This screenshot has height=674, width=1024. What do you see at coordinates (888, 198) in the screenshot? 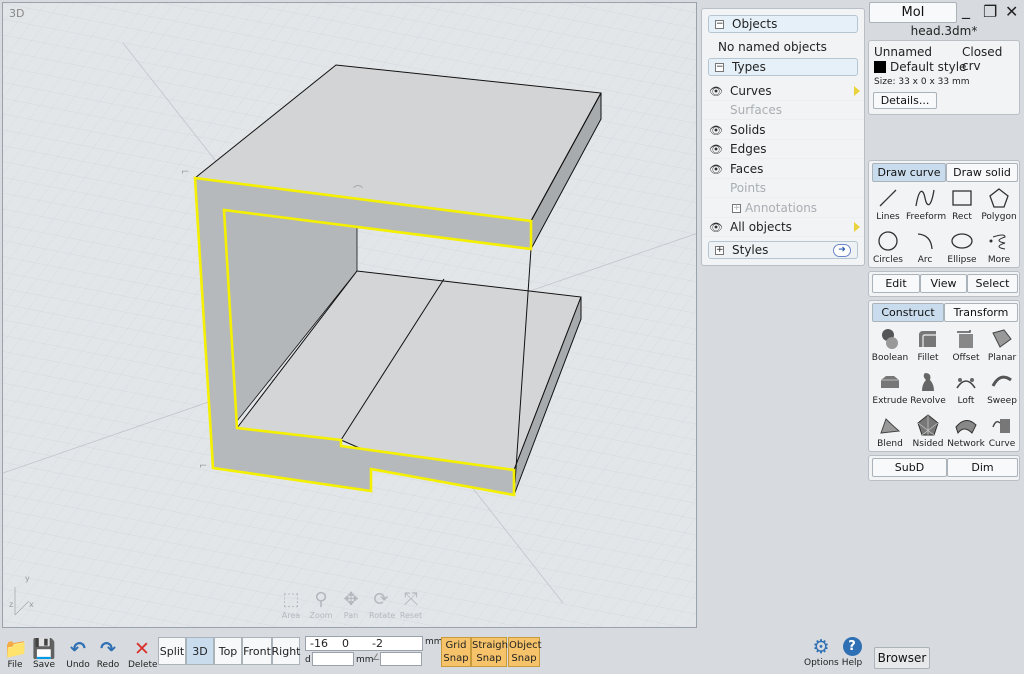
I see `line-icon` at bounding box center [888, 198].